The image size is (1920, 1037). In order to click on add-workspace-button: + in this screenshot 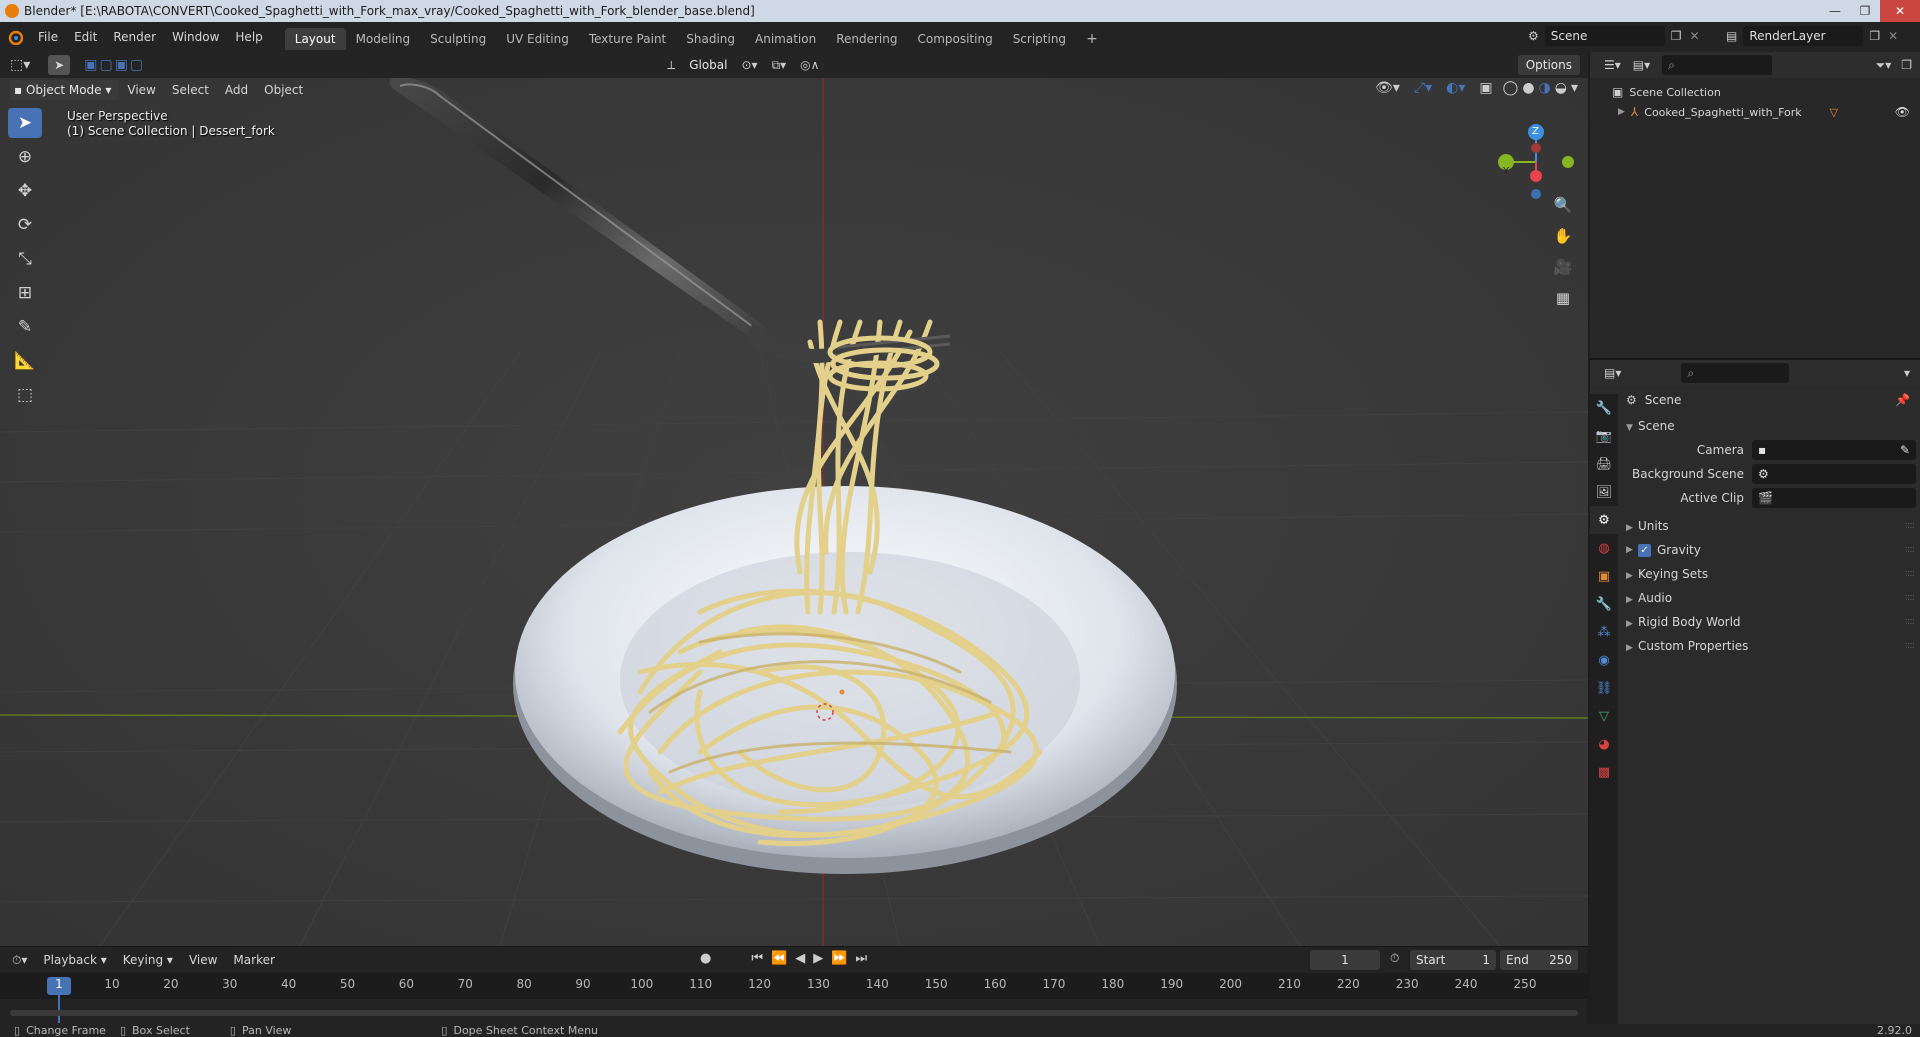, I will do `click(1092, 39)`.